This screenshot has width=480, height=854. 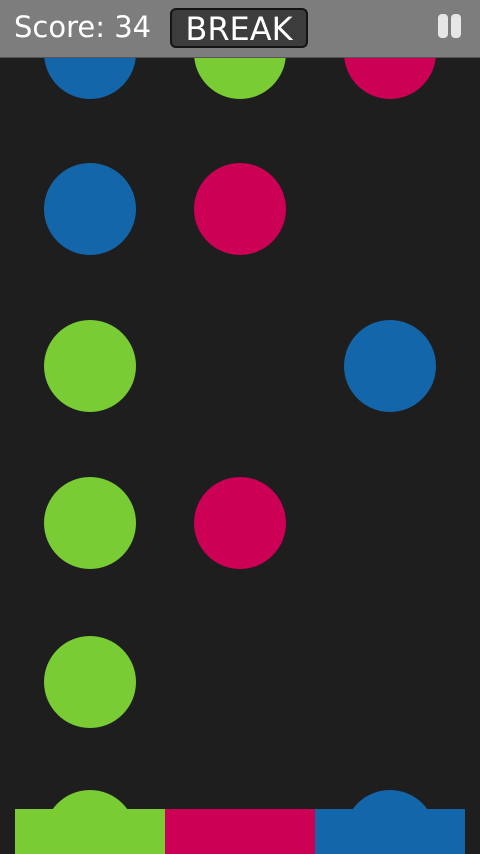 I want to click on pause-bar-left, so click(x=443, y=26).